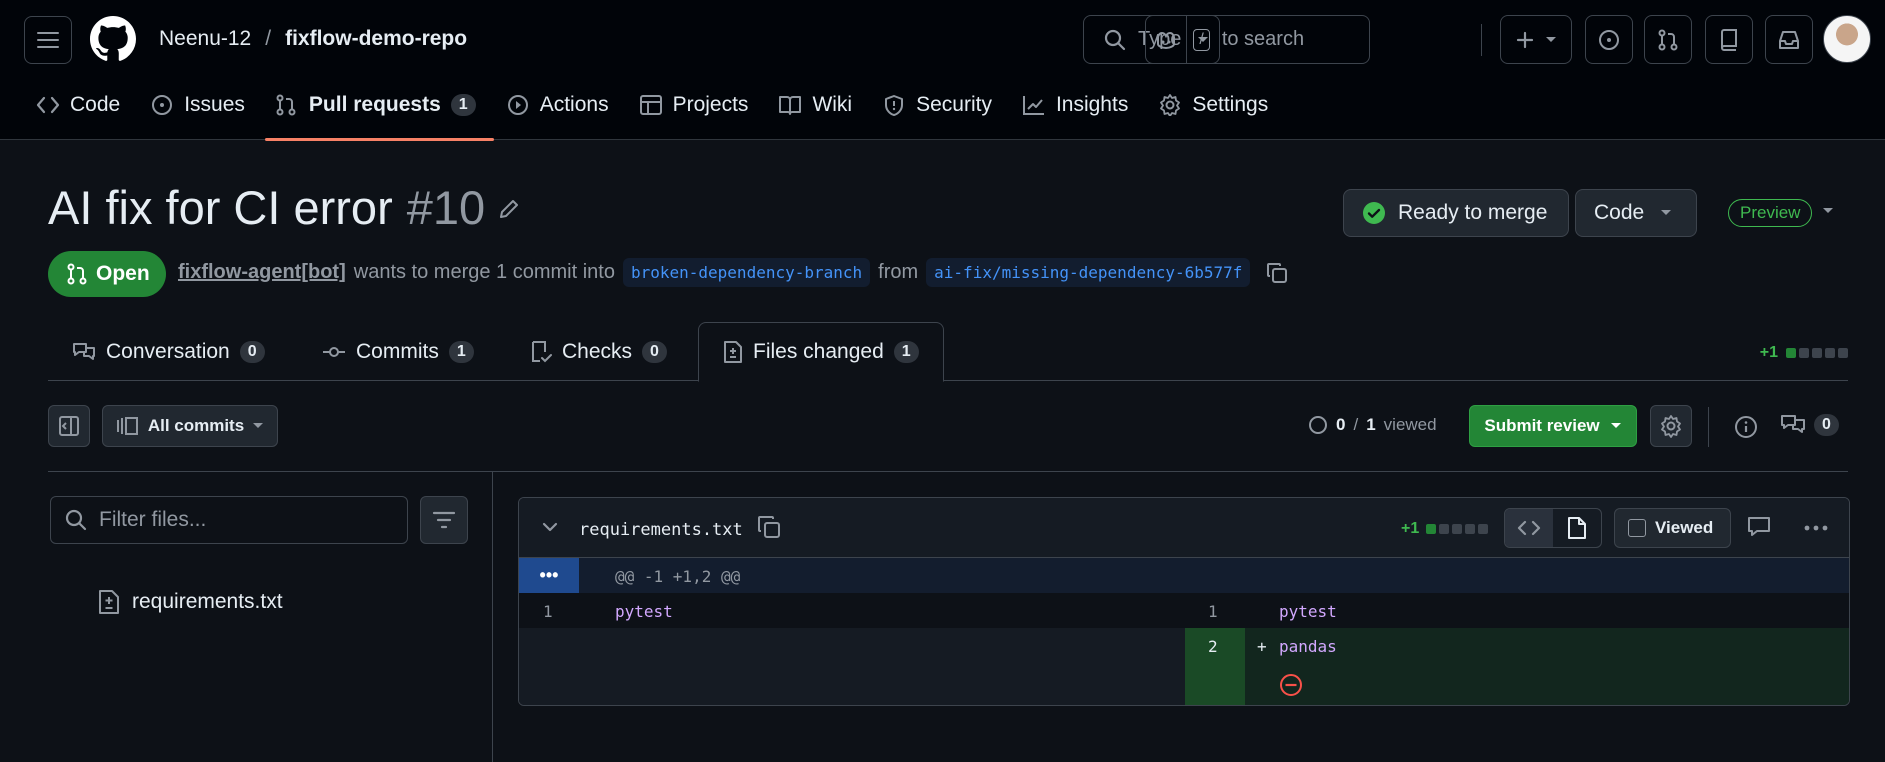  What do you see at coordinates (444, 520) in the screenshot?
I see `filter-options-button` at bounding box center [444, 520].